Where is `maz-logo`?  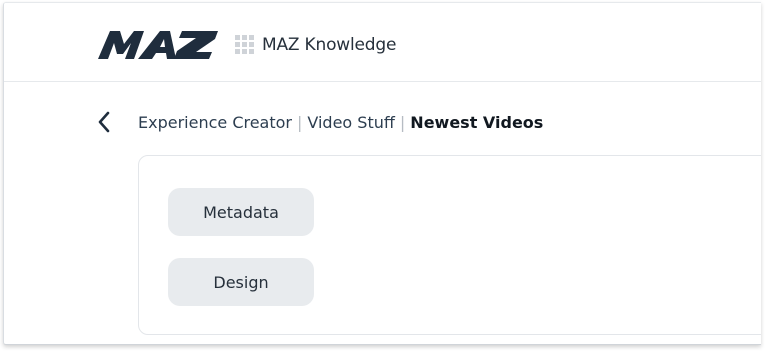 maz-logo is located at coordinates (158, 45).